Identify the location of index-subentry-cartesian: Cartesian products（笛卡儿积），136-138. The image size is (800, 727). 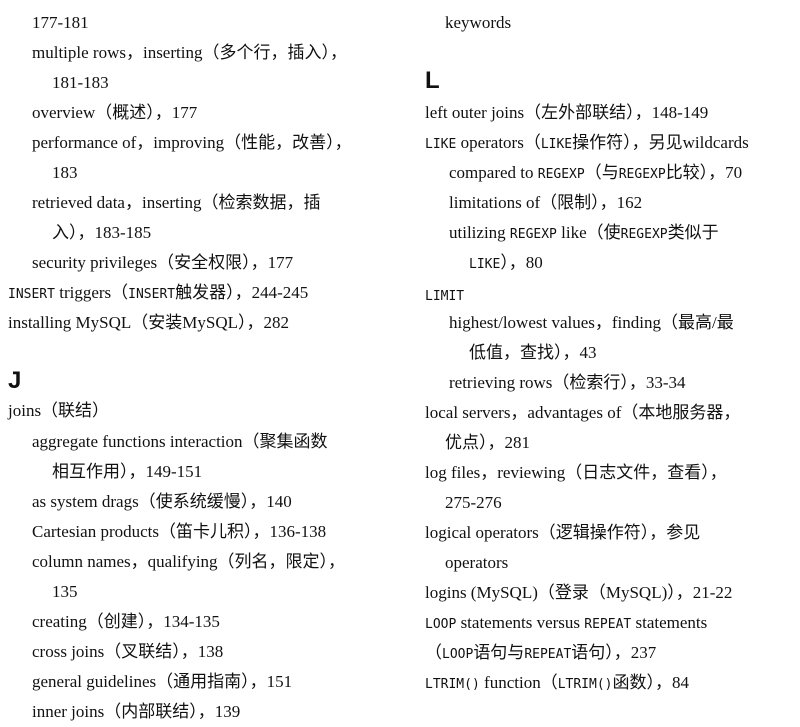
(167, 532).